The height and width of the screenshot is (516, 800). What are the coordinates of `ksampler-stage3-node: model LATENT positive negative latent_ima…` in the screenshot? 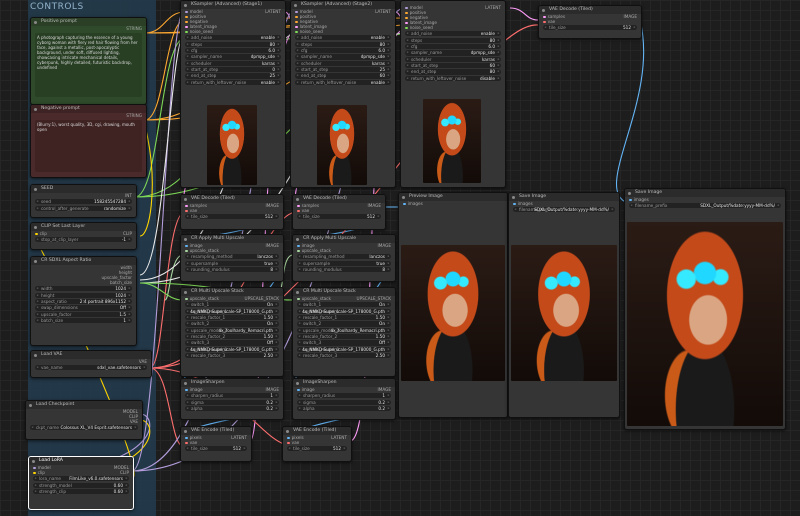 It's located at (453, 94).